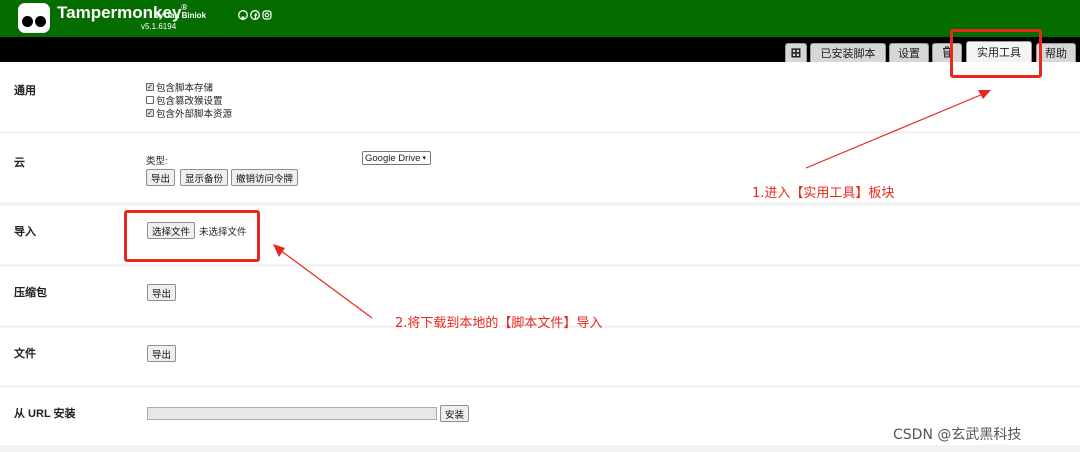 This screenshot has height=452, width=1080. I want to click on option-include-storage: ✓ 包含脚本存储, so click(179, 87).